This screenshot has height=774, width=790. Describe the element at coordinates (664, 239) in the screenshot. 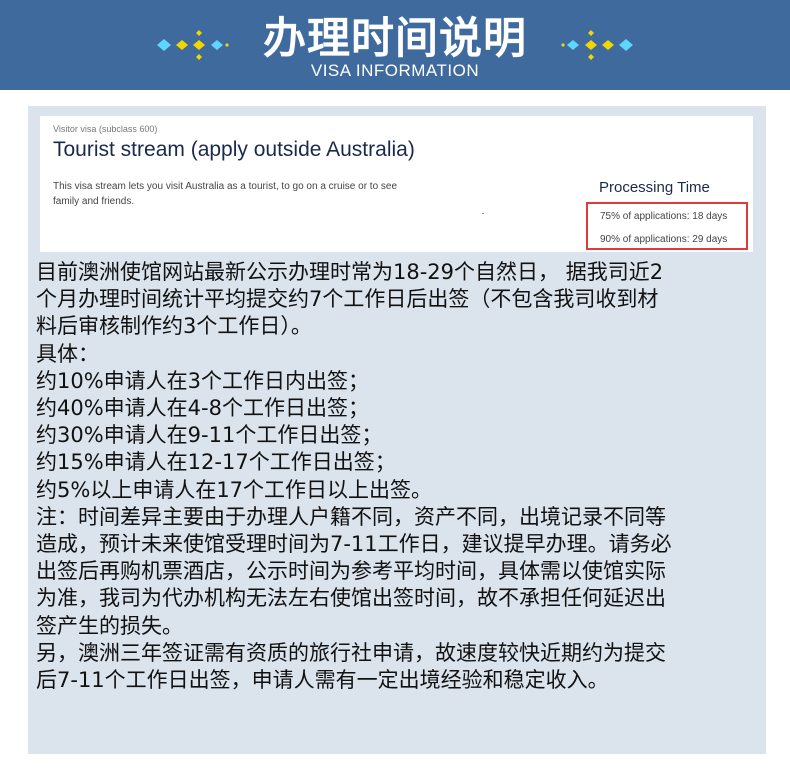

I see `processing-90-percent: 90% of applications: 29 days` at that location.